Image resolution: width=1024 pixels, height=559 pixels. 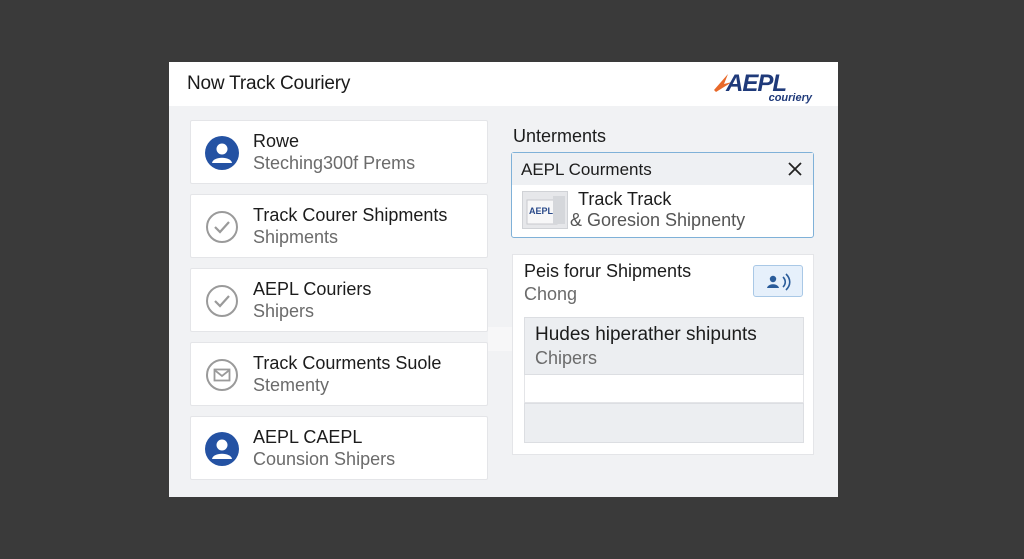 What do you see at coordinates (347, 363) in the screenshot?
I see `list-item-title: Track Courments Suole` at bounding box center [347, 363].